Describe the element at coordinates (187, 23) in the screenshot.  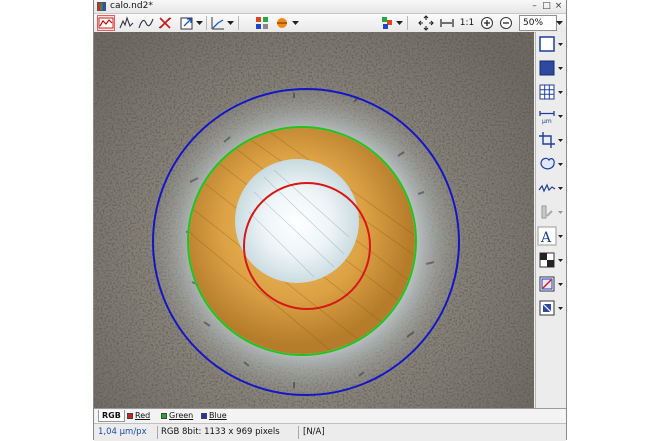
I see `auto-scale-icon` at that location.